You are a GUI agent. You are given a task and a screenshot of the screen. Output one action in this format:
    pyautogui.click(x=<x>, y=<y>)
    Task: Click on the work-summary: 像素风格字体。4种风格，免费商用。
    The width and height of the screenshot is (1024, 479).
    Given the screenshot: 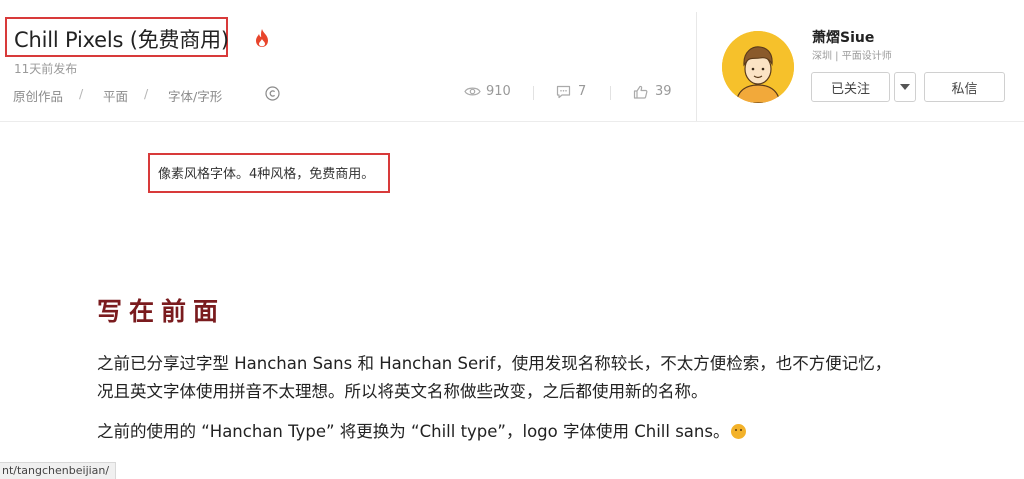 What is the action you would take?
    pyautogui.click(x=266, y=174)
    